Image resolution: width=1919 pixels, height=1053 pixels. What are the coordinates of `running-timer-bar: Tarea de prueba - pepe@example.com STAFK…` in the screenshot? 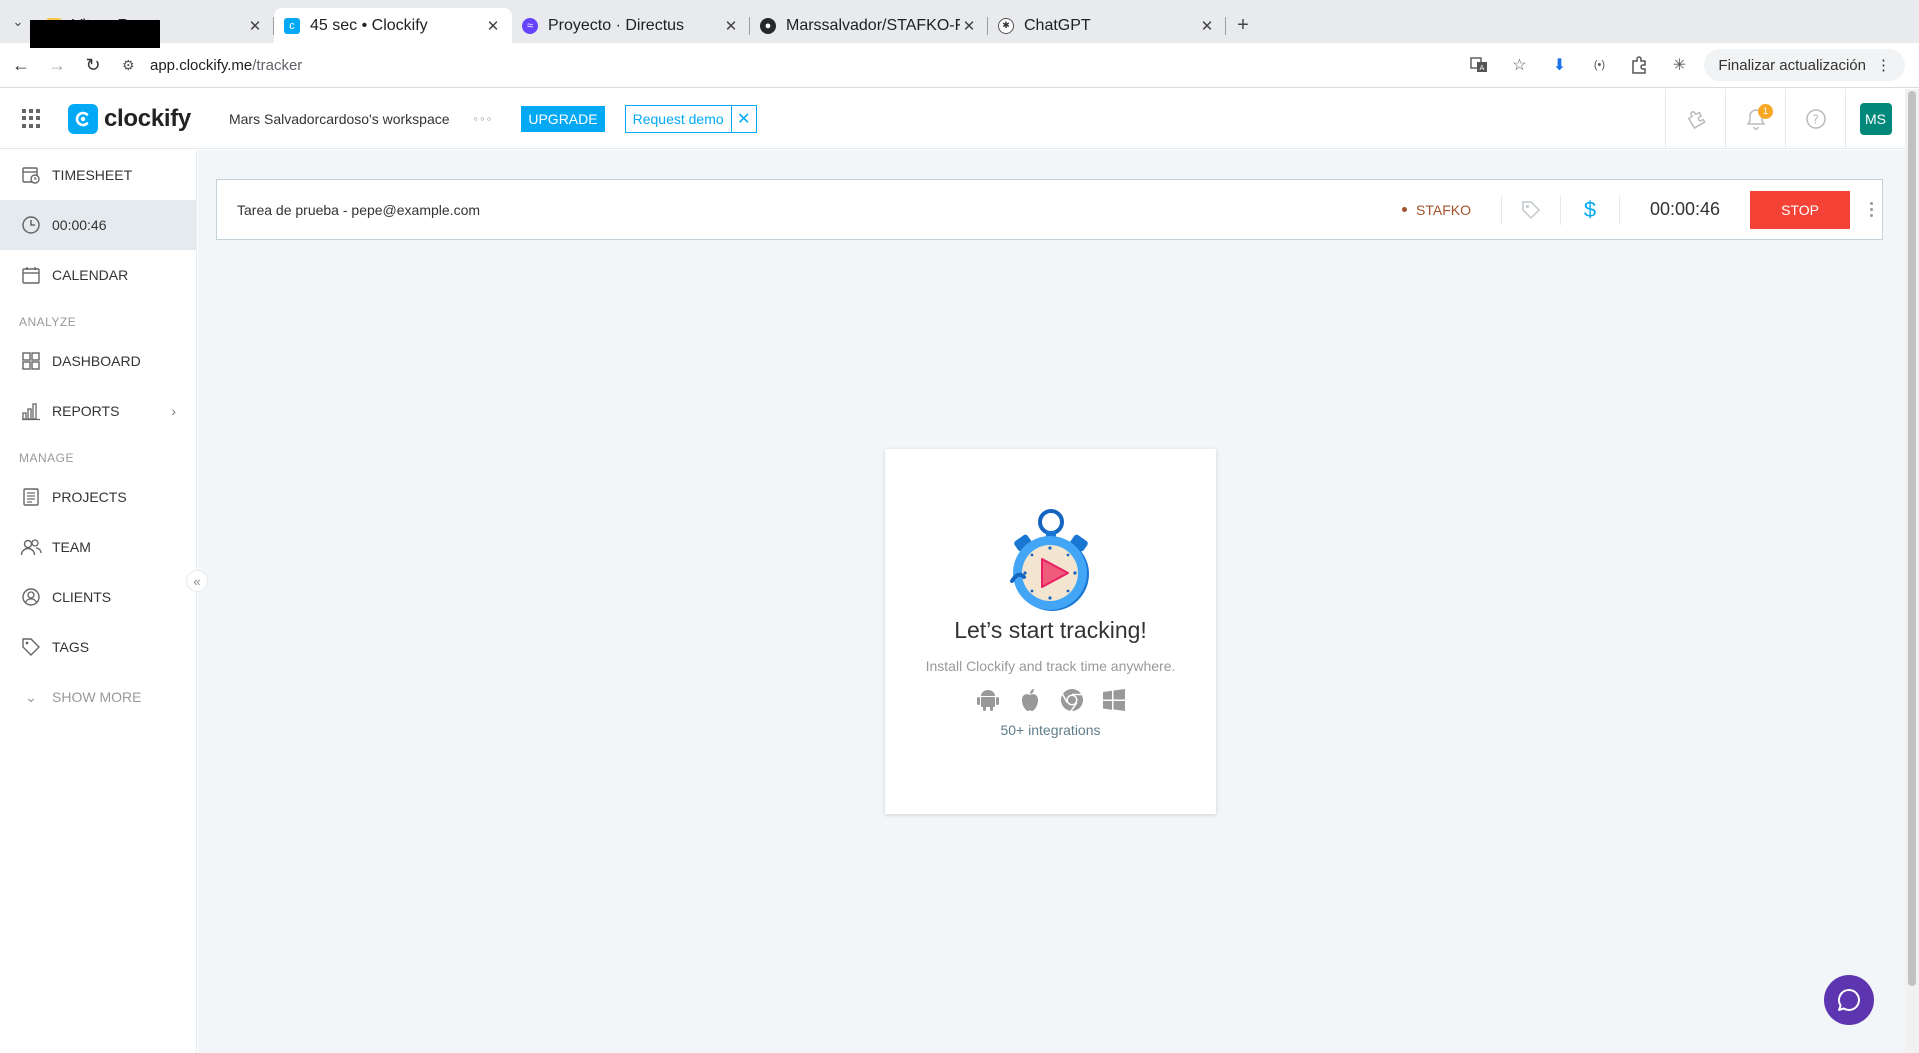 It's located at (1049, 209).